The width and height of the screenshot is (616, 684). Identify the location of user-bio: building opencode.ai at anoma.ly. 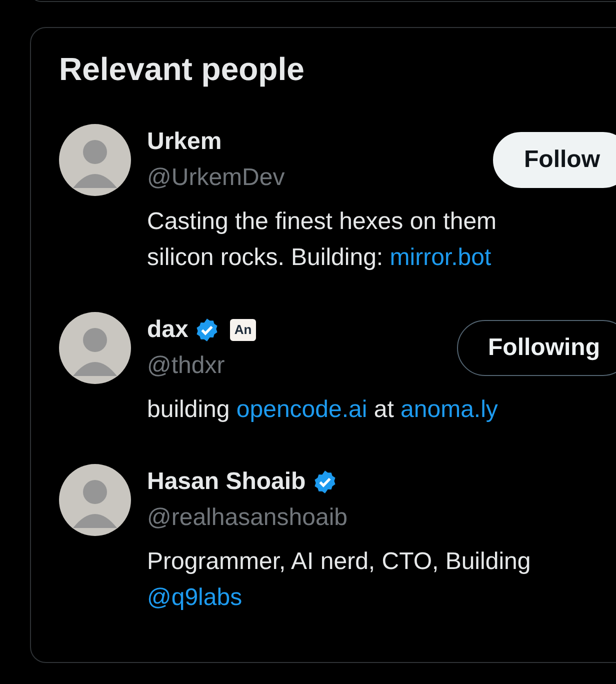
(323, 410).